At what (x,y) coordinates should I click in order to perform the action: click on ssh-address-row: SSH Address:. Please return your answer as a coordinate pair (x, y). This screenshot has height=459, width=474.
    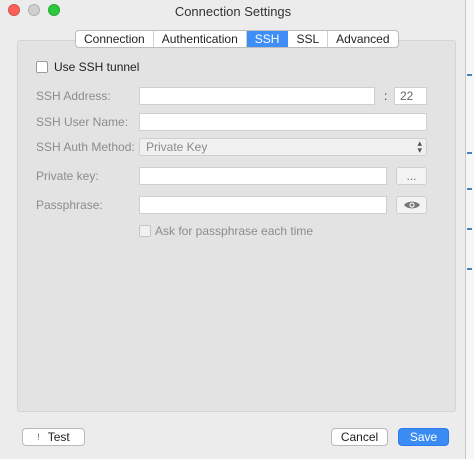
    Looking at the image, I should click on (73, 96).